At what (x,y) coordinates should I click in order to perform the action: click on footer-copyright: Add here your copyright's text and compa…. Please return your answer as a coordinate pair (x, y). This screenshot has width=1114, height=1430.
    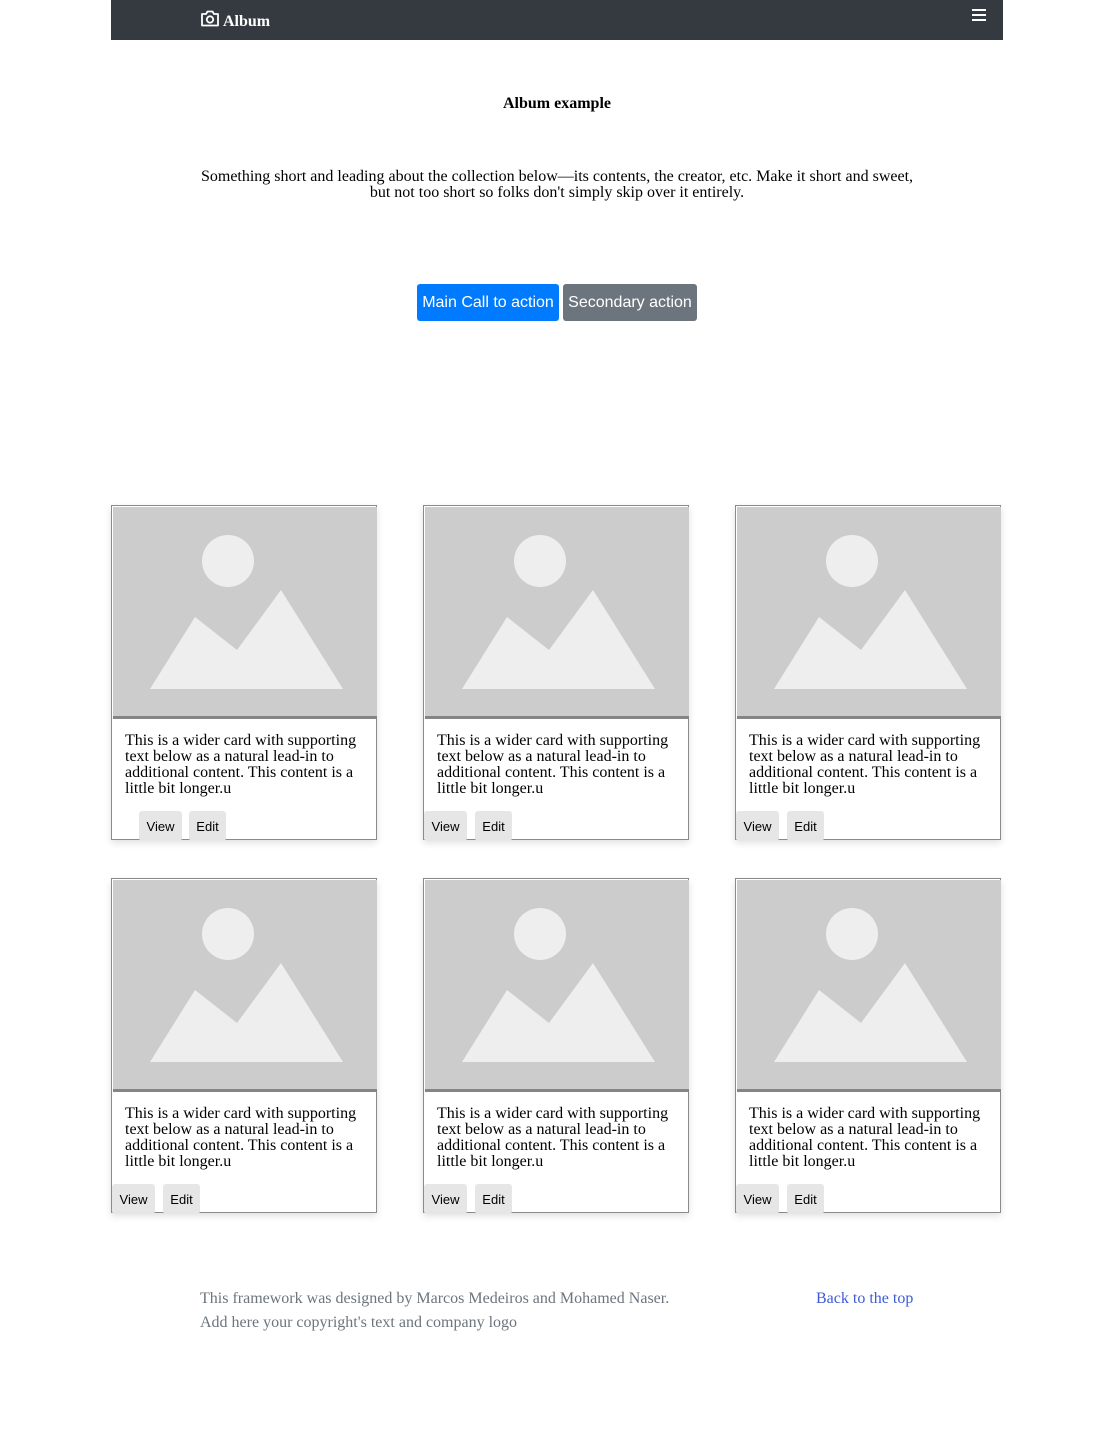
    Looking at the image, I should click on (359, 1322).